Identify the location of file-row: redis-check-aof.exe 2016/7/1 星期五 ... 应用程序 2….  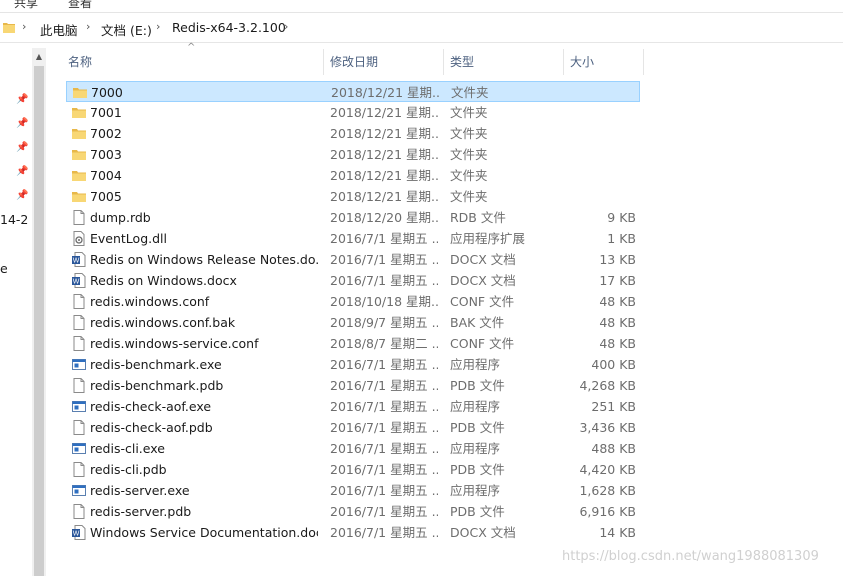
(353, 406).